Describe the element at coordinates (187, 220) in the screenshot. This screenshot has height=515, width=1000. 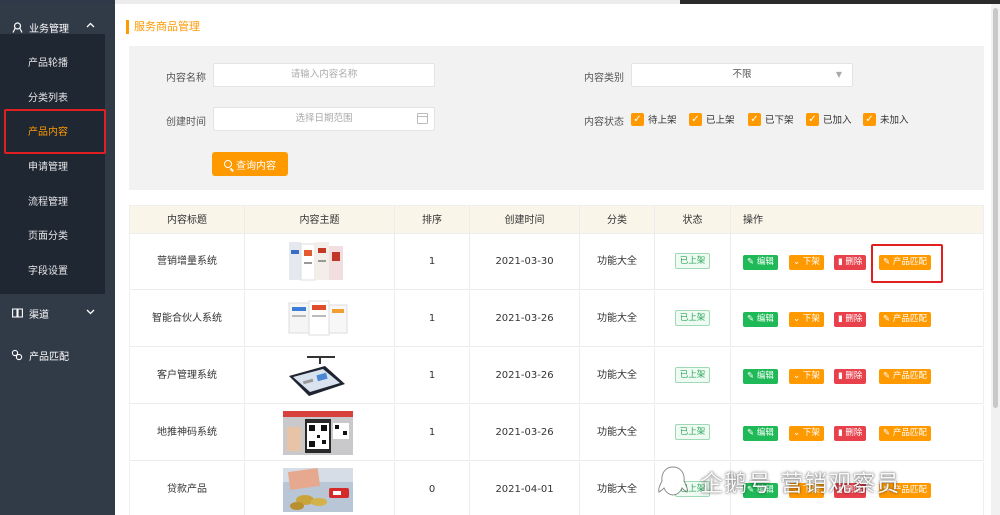
I see `header-title: 内容标题` at that location.